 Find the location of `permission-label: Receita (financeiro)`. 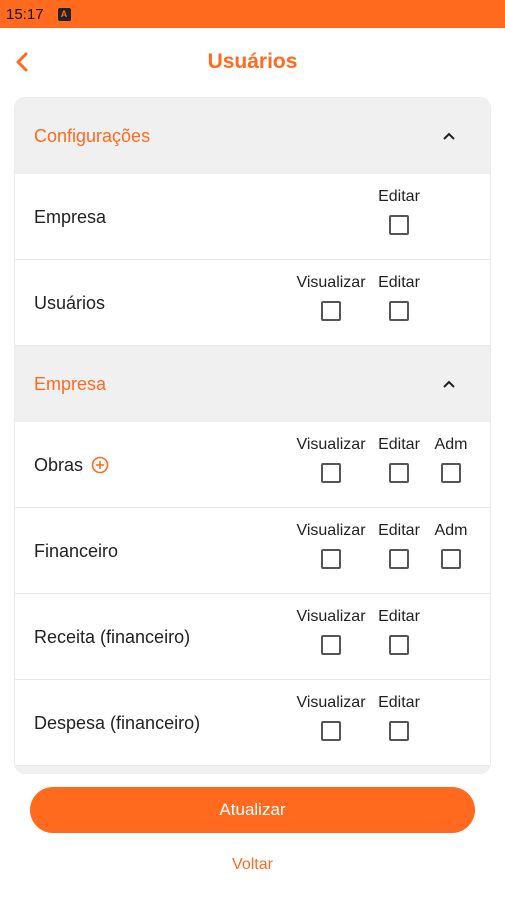

permission-label: Receita (financeiro) is located at coordinates (112, 636).